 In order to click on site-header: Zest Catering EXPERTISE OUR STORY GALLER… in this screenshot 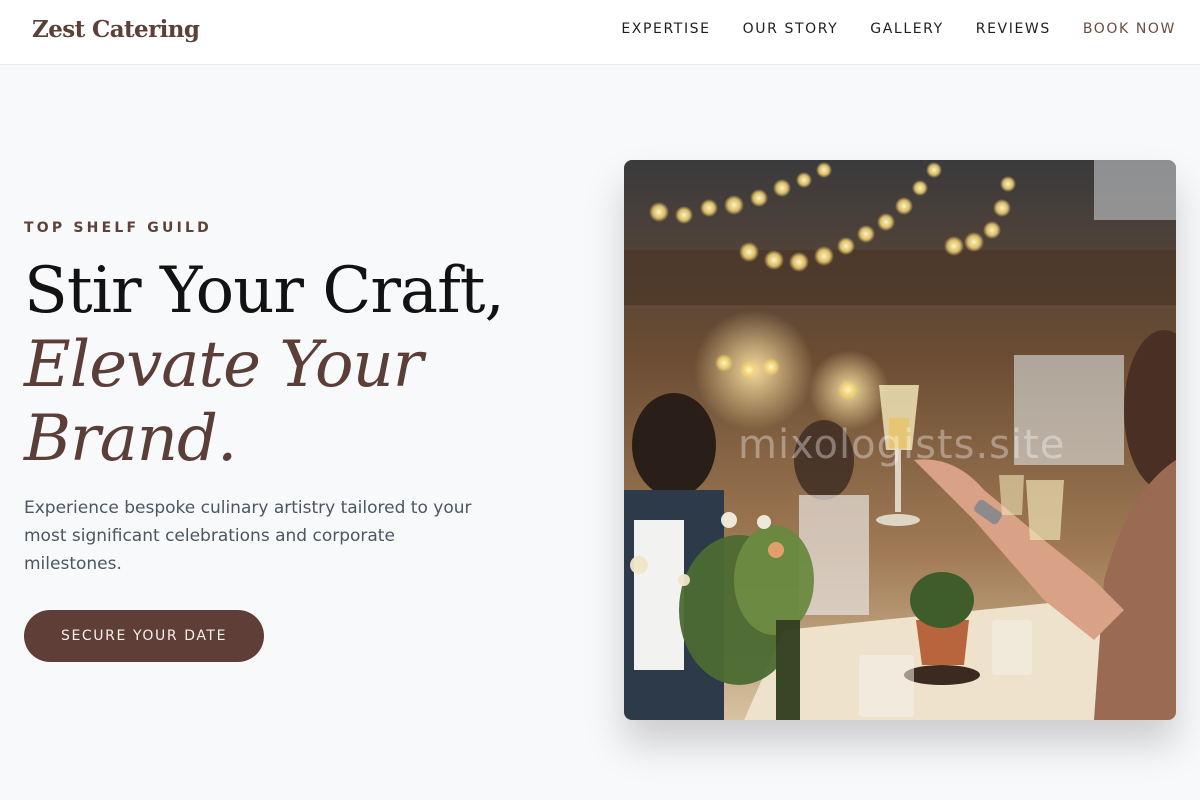, I will do `click(600, 32)`.